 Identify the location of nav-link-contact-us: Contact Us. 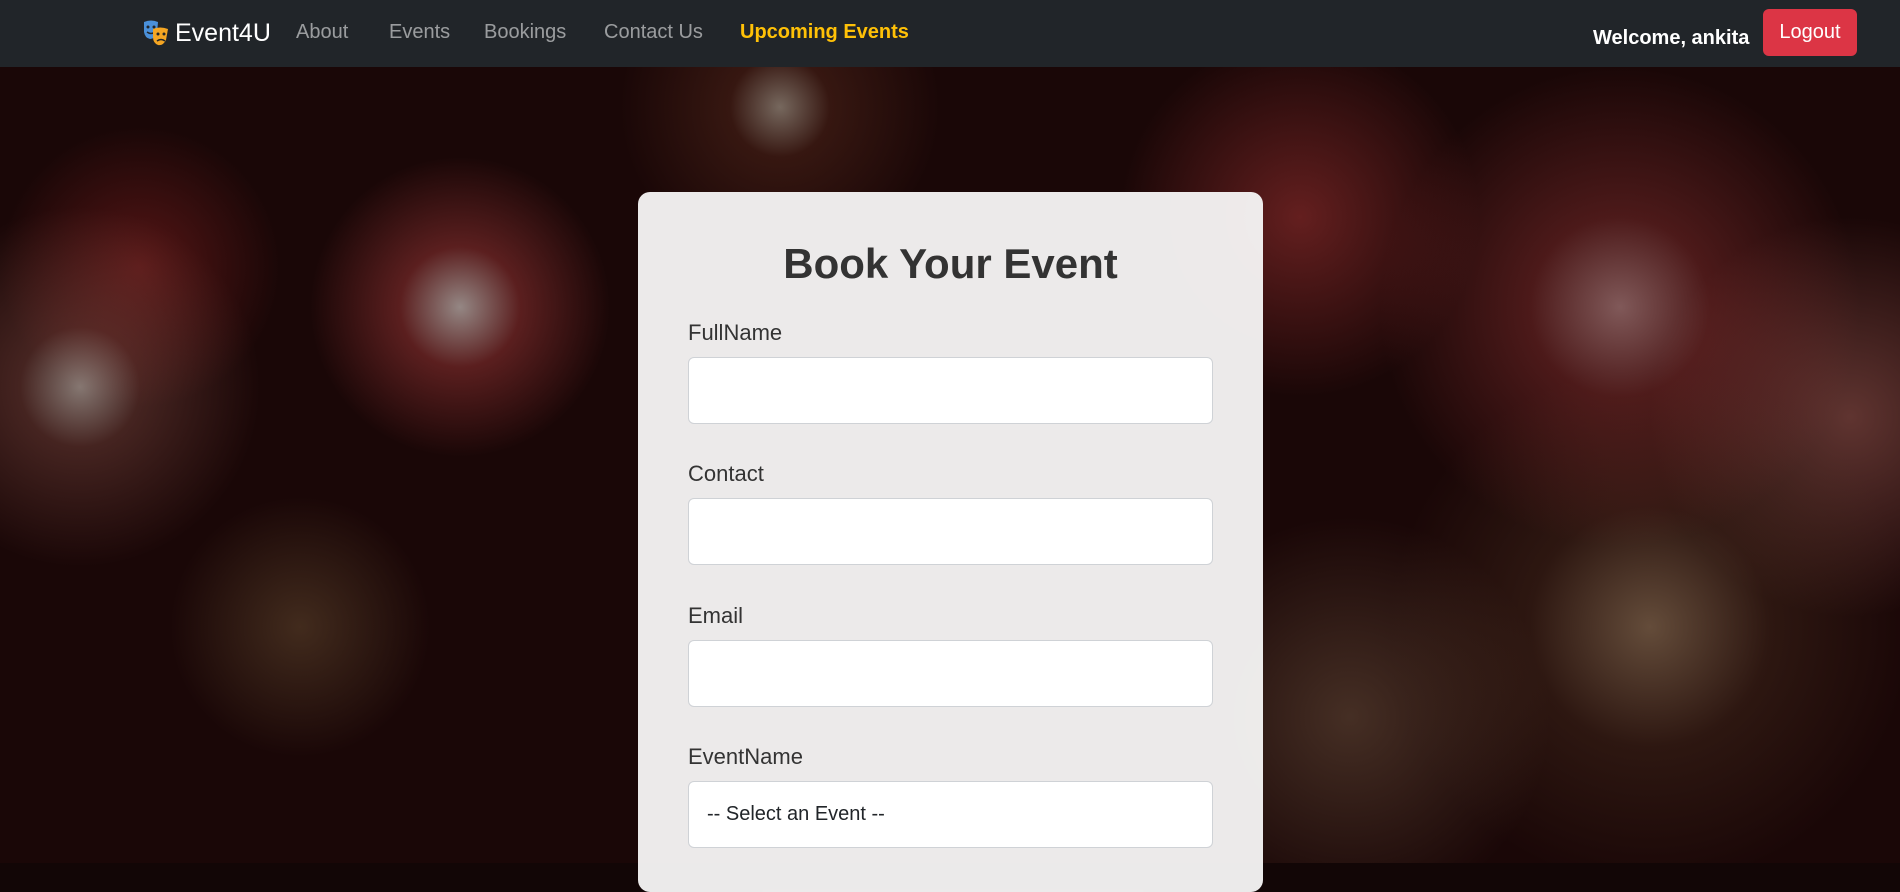
(653, 32).